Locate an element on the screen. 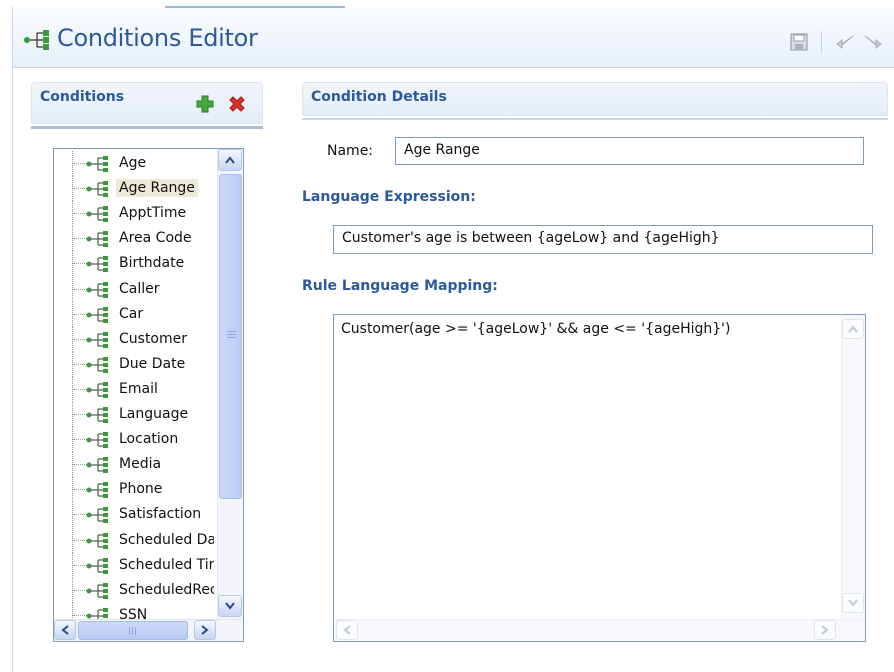  save-button is located at coordinates (799, 42).